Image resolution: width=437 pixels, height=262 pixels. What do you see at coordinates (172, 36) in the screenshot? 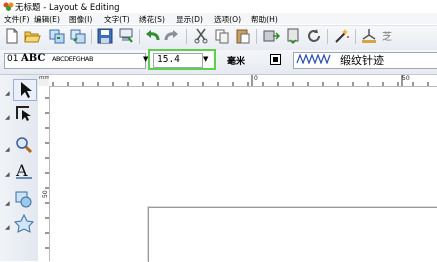
I see `redo-icon` at bounding box center [172, 36].